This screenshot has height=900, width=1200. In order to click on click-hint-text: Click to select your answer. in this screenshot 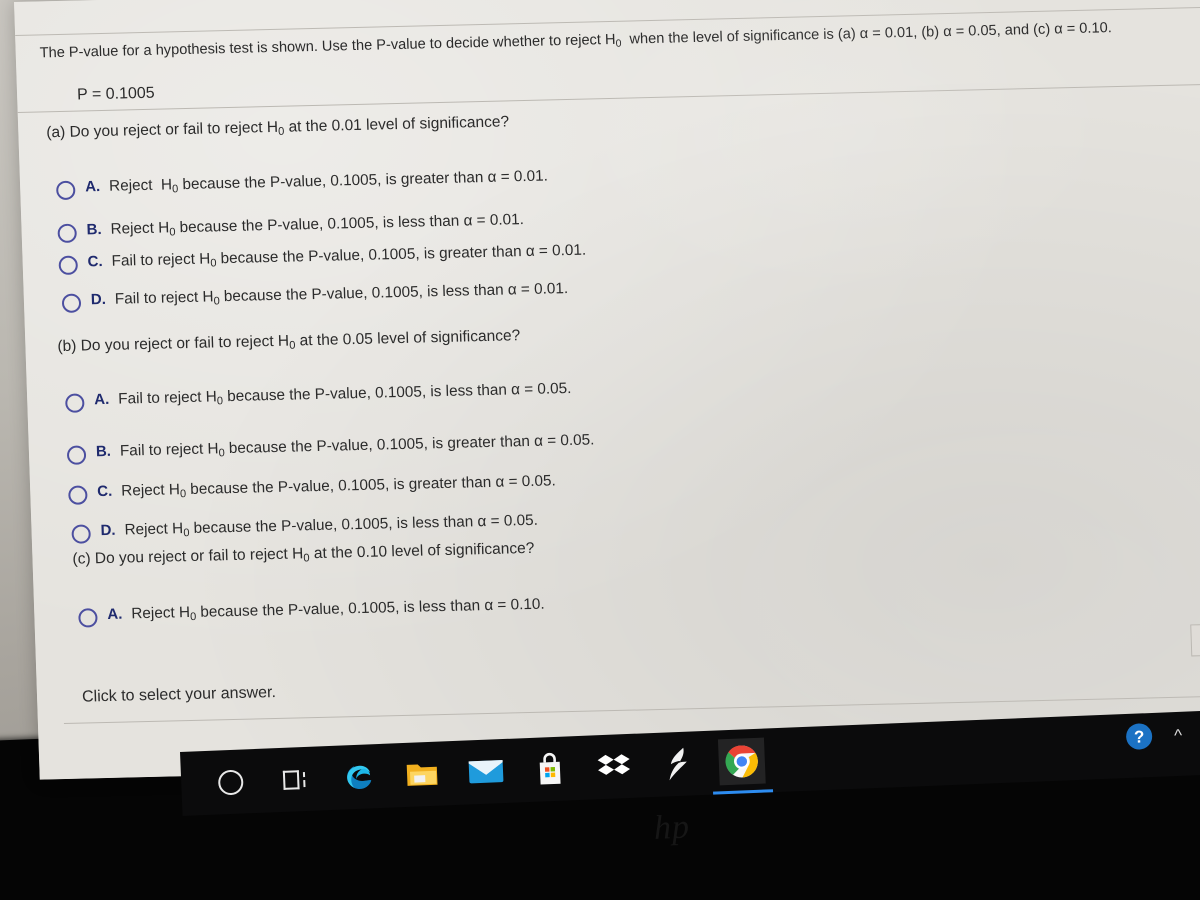, I will do `click(179, 695)`.